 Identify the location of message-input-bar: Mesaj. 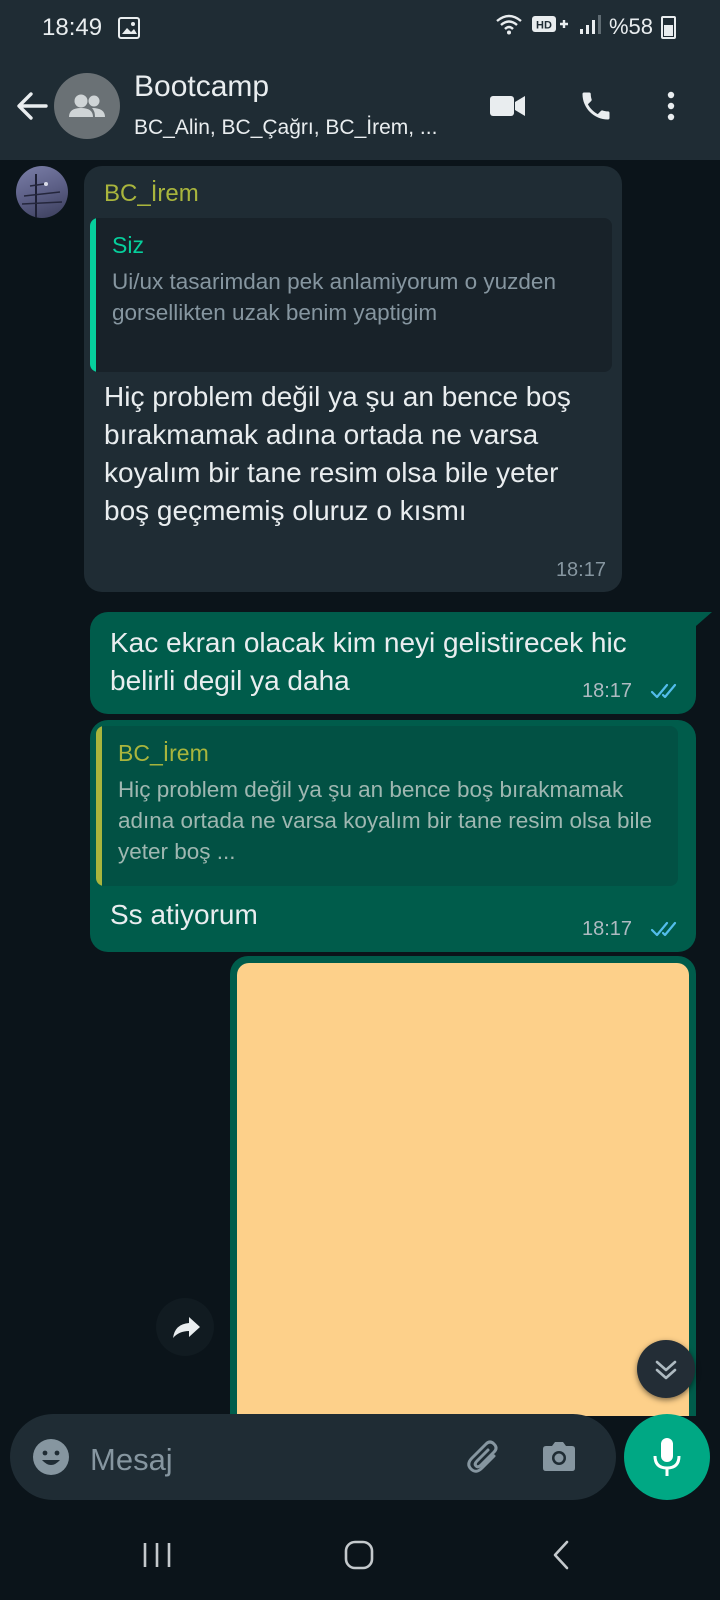
(313, 1457).